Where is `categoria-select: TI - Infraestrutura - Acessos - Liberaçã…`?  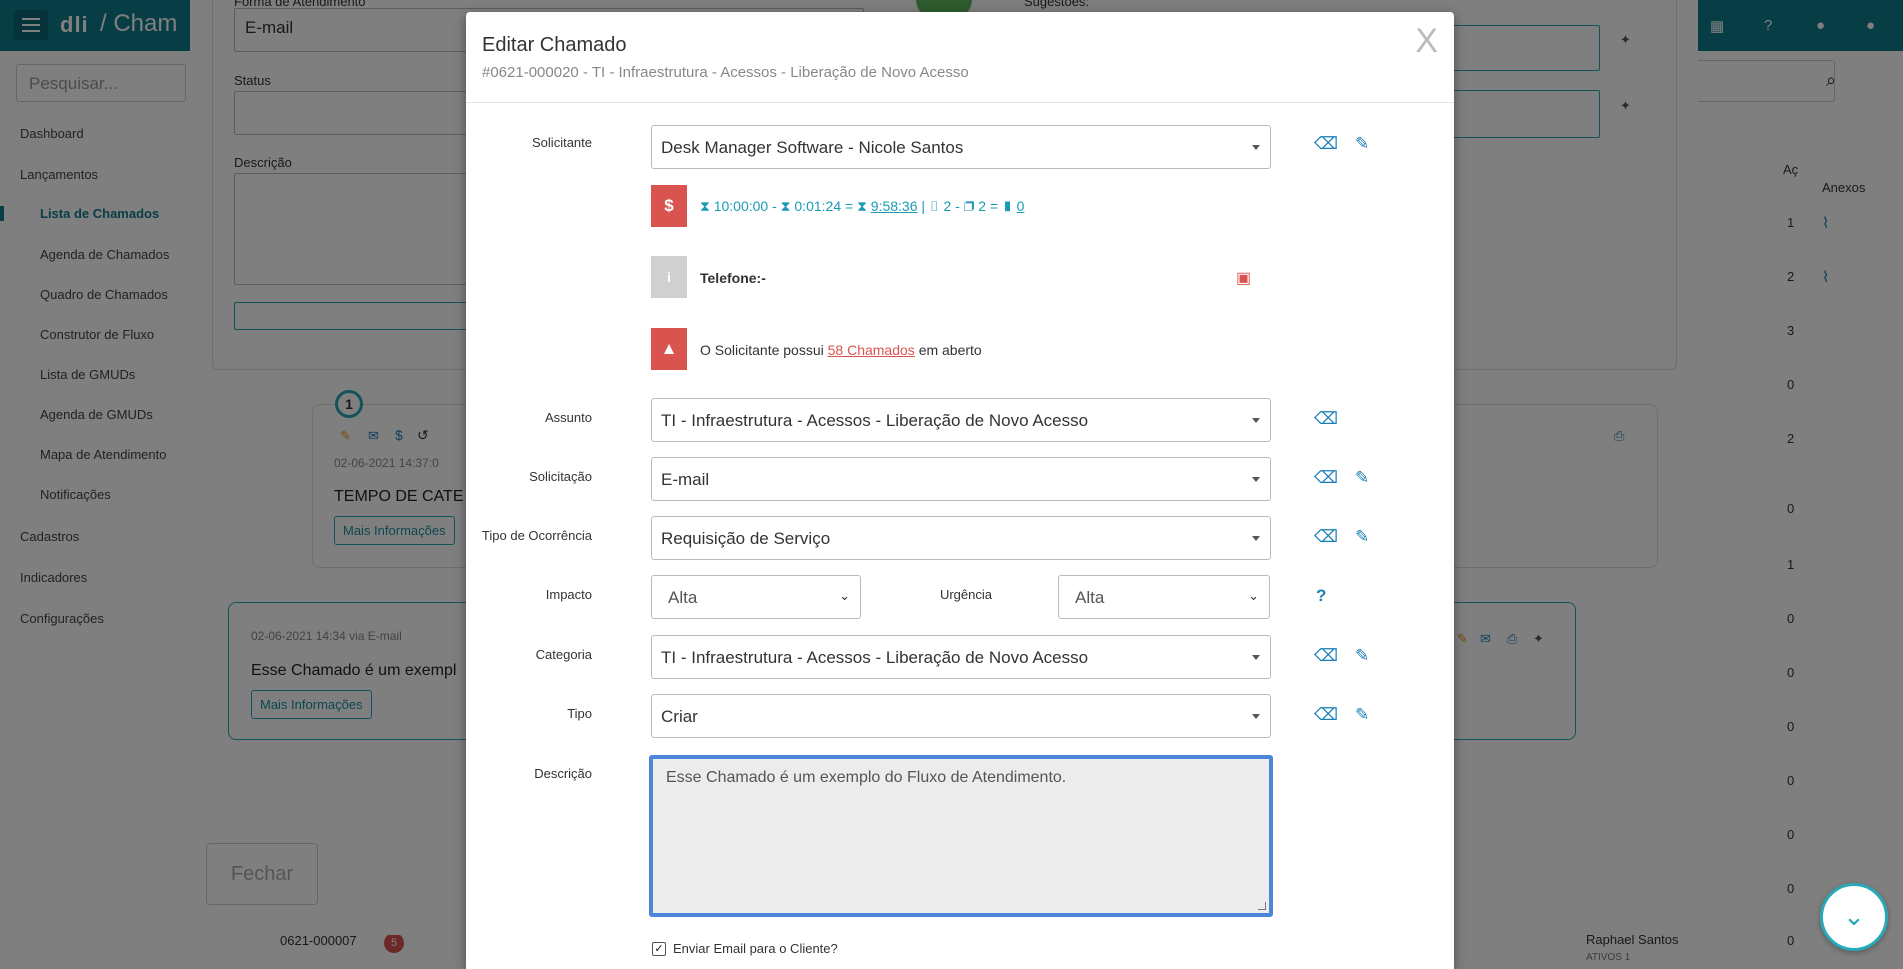 categoria-select: TI - Infraestrutura - Acessos - Liberaçã… is located at coordinates (961, 657).